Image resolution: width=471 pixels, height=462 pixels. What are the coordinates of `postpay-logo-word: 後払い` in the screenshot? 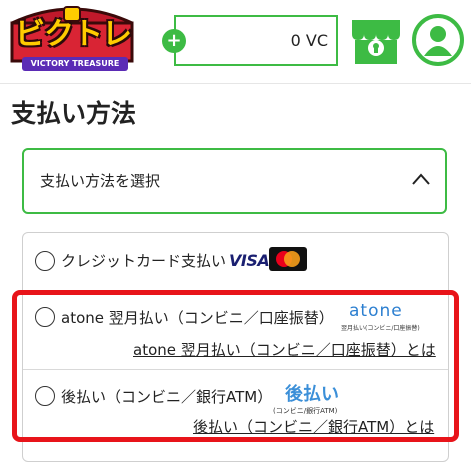 It's located at (312, 394).